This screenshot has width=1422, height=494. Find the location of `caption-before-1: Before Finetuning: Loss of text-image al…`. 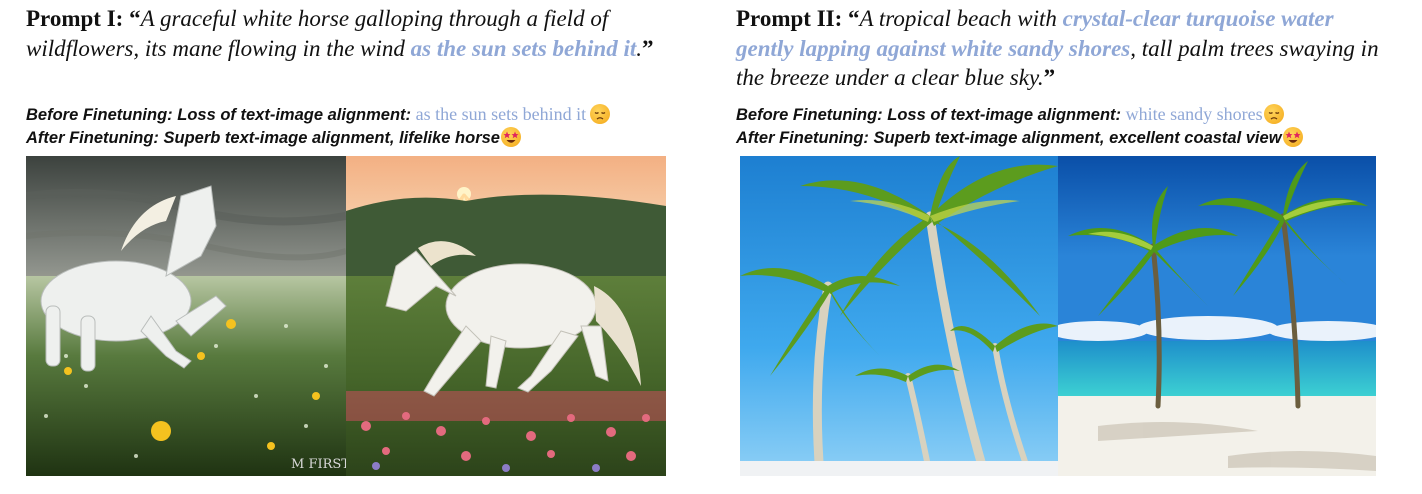

caption-before-1: Before Finetuning: Loss of text-image al… is located at coordinates (376, 114).